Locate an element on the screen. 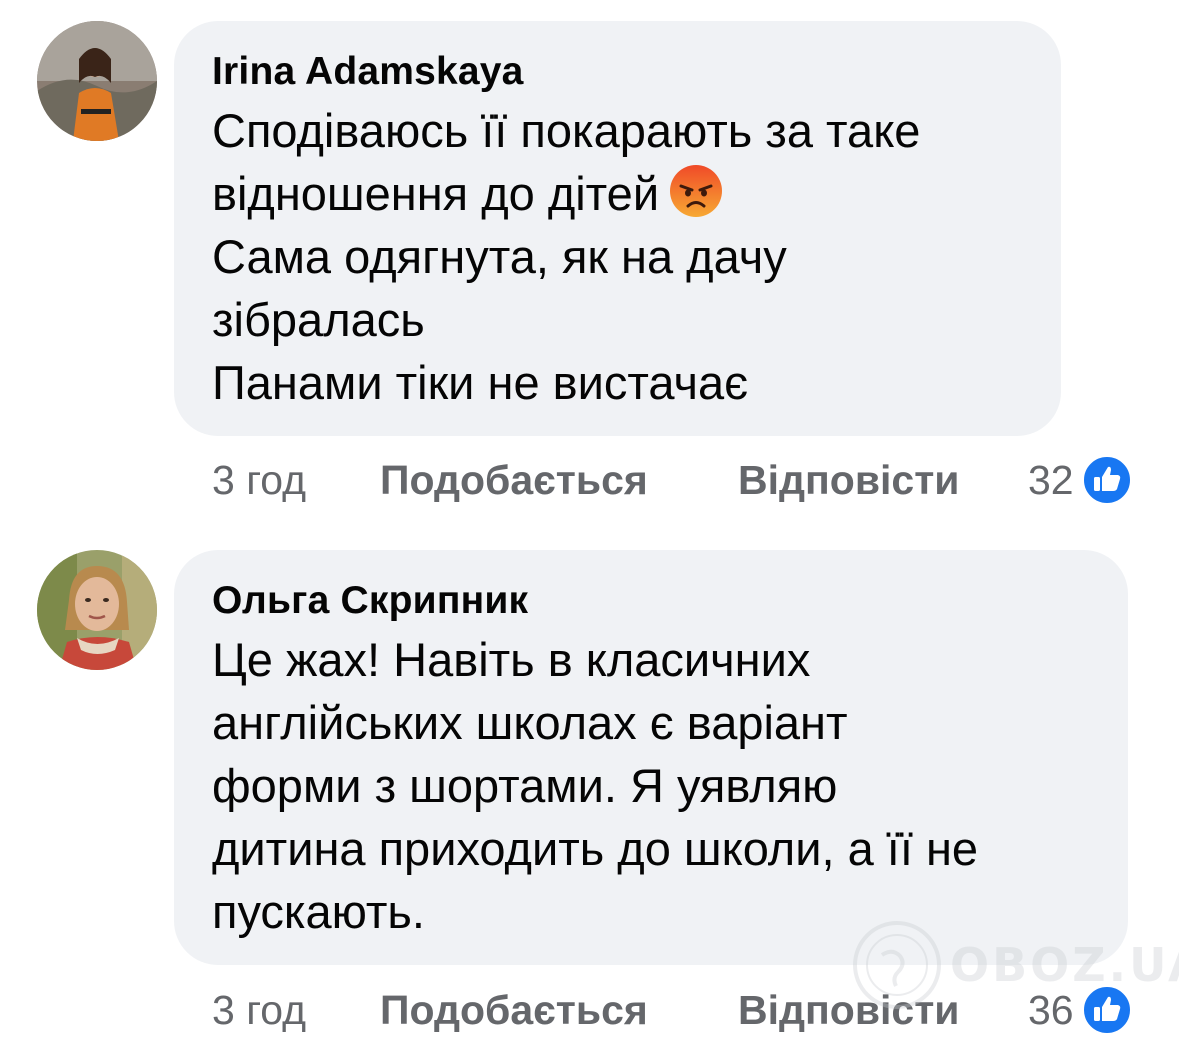 This screenshot has width=1179, height=1045. comment-author: Irina Adamskaya is located at coordinates (616, 72).